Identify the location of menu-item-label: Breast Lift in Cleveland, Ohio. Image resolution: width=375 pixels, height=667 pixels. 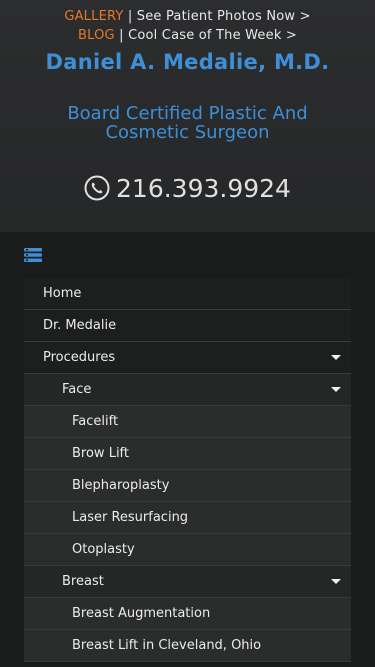
(167, 645).